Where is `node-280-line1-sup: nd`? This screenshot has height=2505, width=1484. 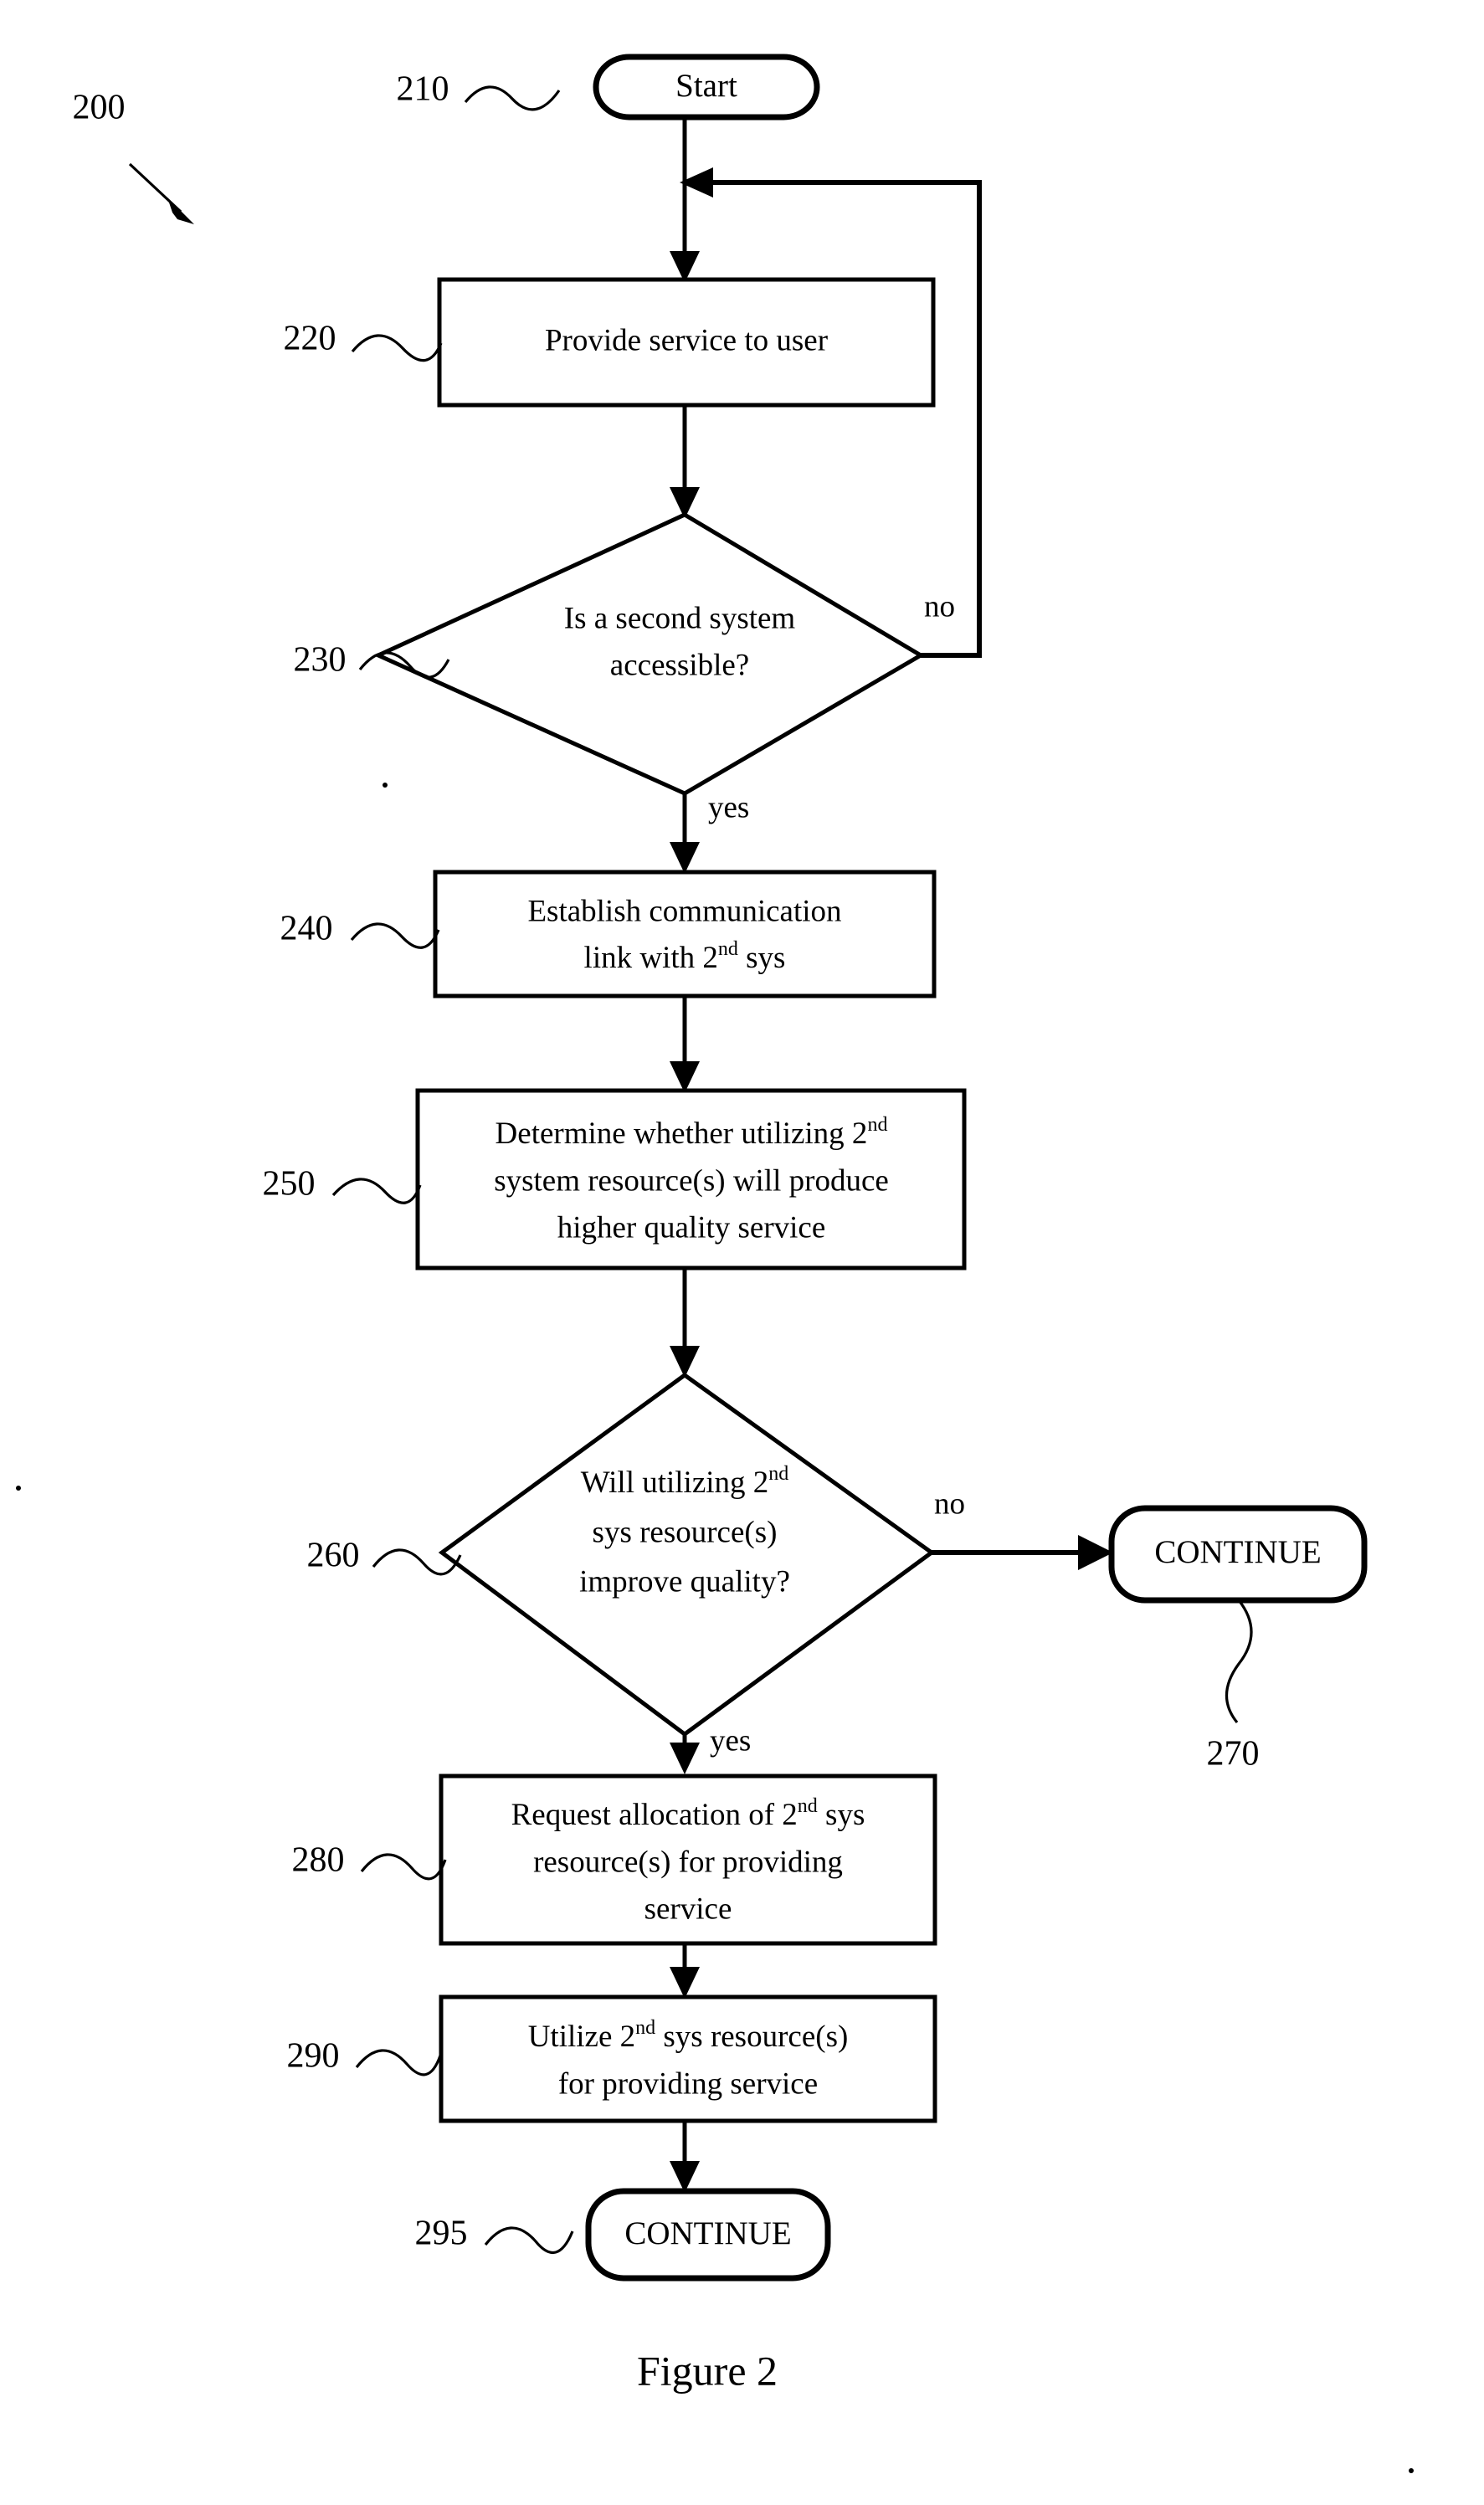
node-280-line1-sup: nd is located at coordinates (808, 1806).